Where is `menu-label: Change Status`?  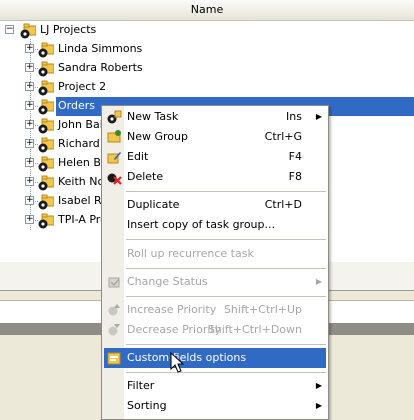 menu-label: Change Status is located at coordinates (167, 281).